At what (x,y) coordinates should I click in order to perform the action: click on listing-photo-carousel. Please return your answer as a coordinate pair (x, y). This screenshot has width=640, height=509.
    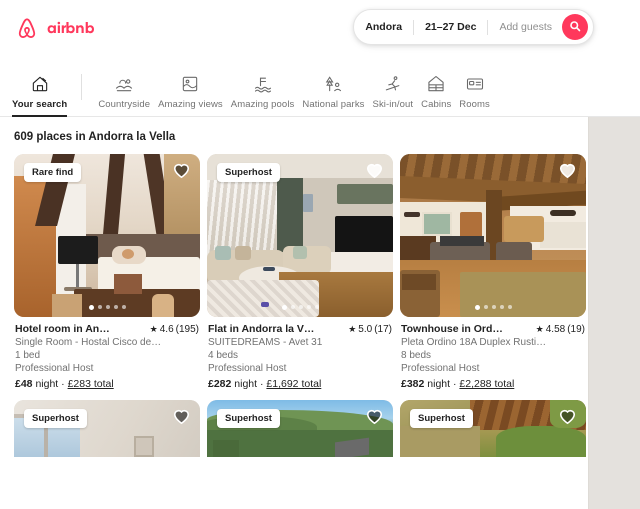
    Looking at the image, I should click on (493, 235).